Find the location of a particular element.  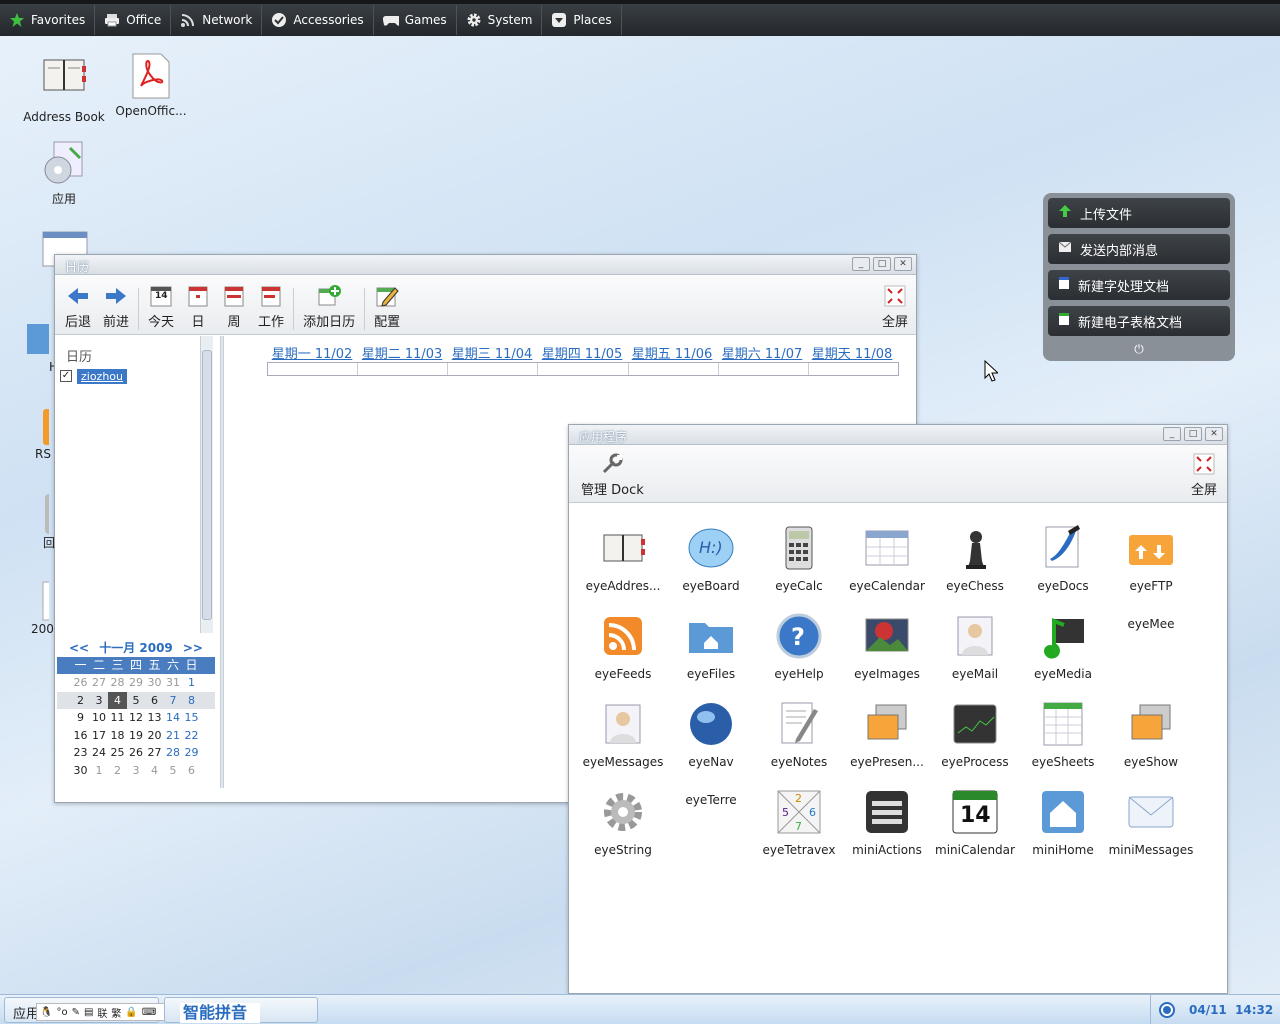

back-button: 后退 is located at coordinates (78, 307).